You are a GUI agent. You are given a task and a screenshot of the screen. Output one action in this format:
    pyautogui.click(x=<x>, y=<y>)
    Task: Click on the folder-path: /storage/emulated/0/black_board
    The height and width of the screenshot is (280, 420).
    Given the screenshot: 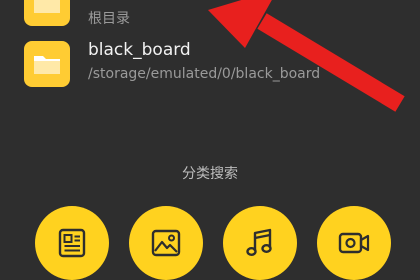 What is the action you would take?
    pyautogui.click(x=204, y=74)
    